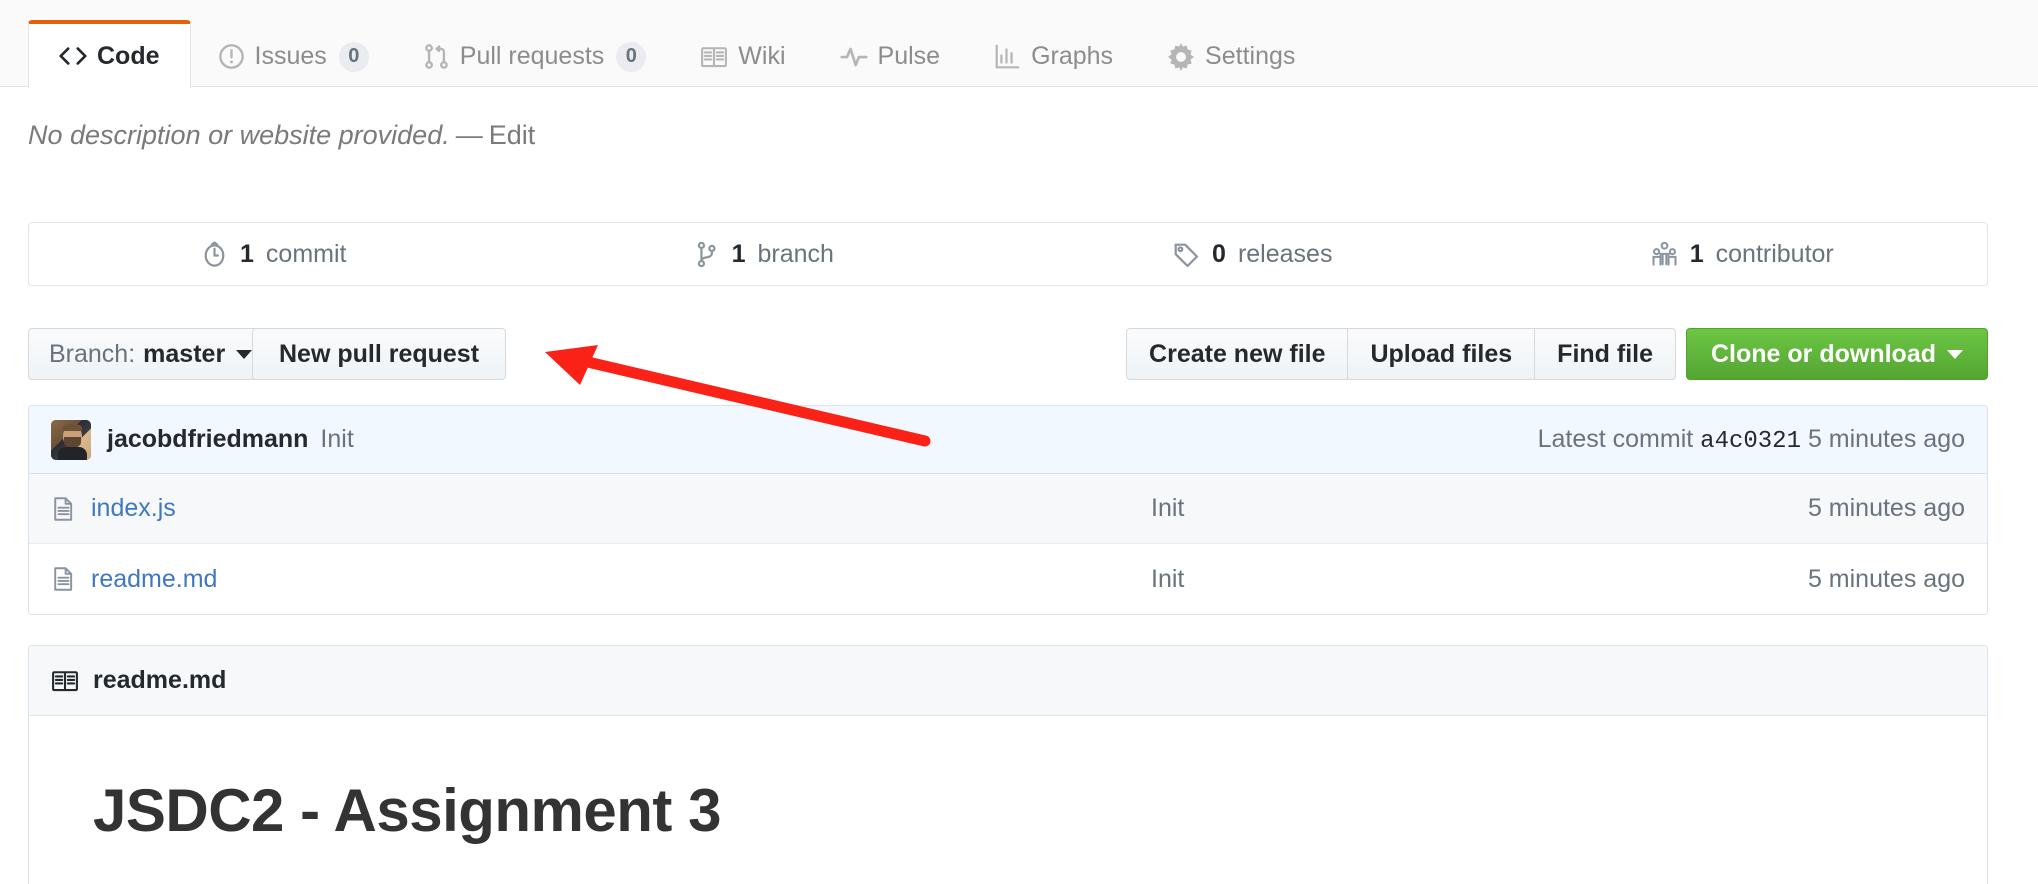 The image size is (2038, 884). What do you see at coordinates (853, 57) in the screenshot?
I see `pulse-icon` at bounding box center [853, 57].